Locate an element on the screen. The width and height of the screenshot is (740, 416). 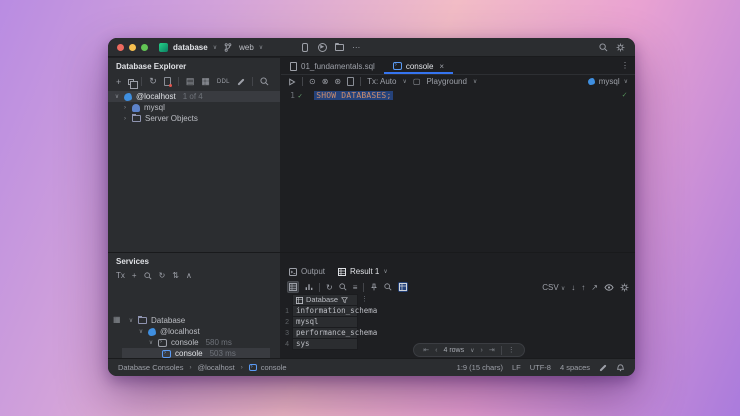
breadcrumb-database-consoles: Database Consoles is located at coordinates (150, 367).